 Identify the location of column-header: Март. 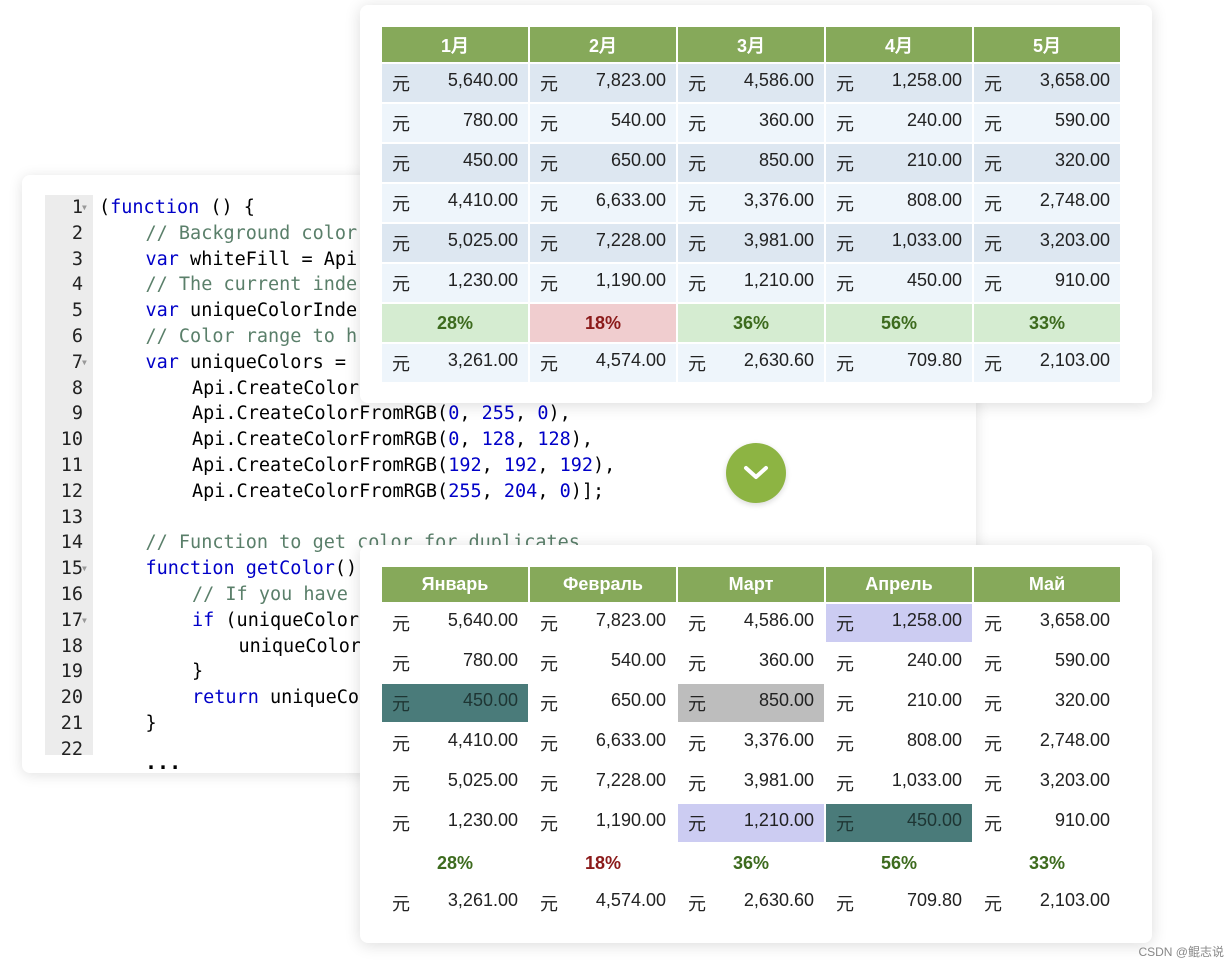
(751, 584).